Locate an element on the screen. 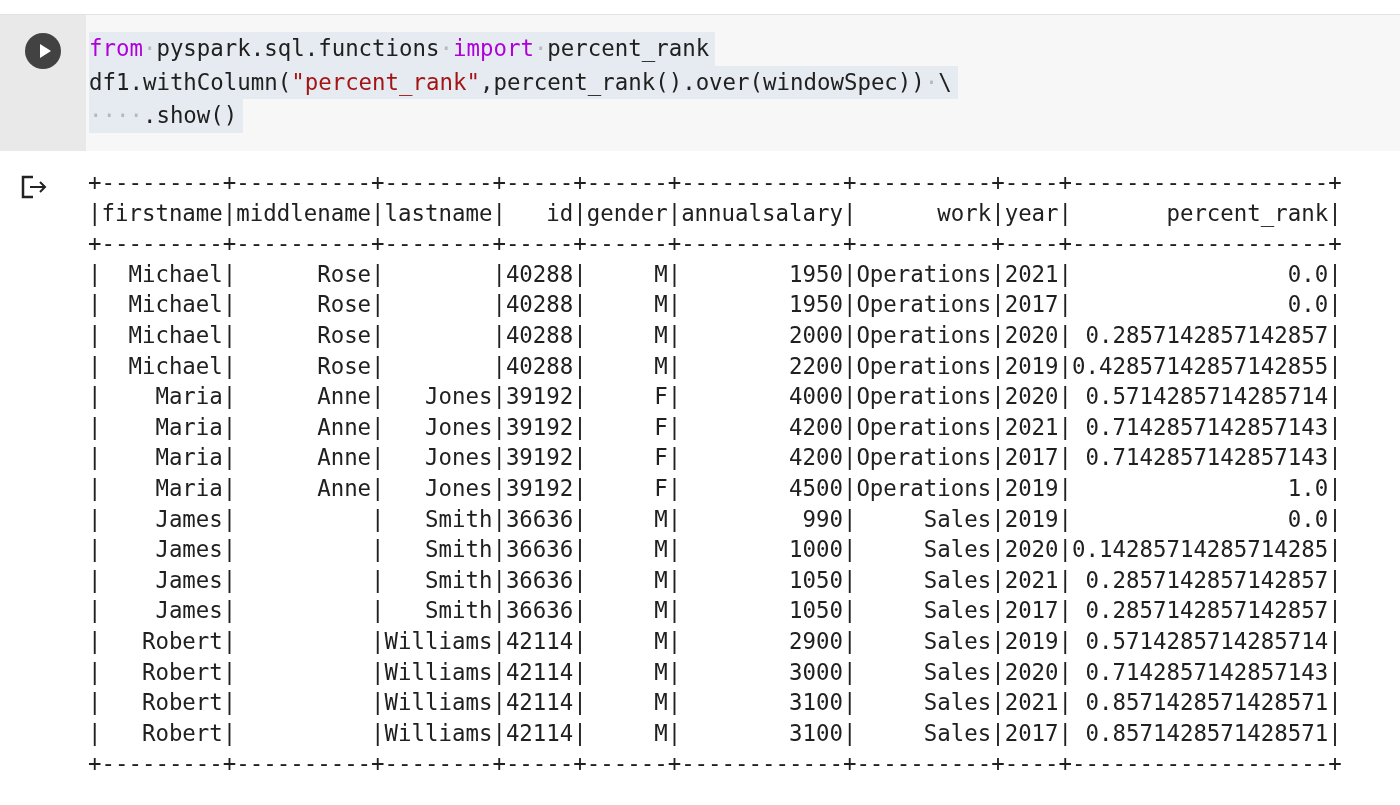 The image size is (1400, 805). run-button is located at coordinates (43, 51).